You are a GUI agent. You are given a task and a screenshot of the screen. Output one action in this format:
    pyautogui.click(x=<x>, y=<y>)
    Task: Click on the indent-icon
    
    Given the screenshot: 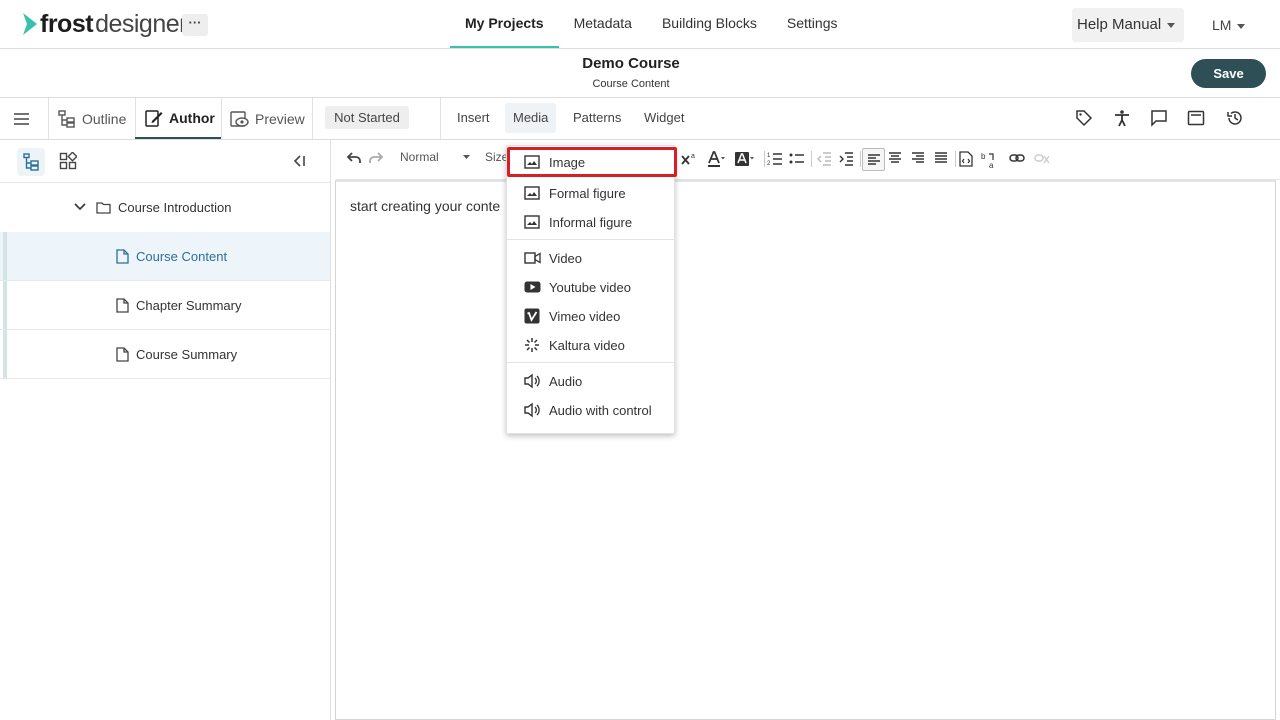 What is the action you would take?
    pyautogui.click(x=846, y=159)
    